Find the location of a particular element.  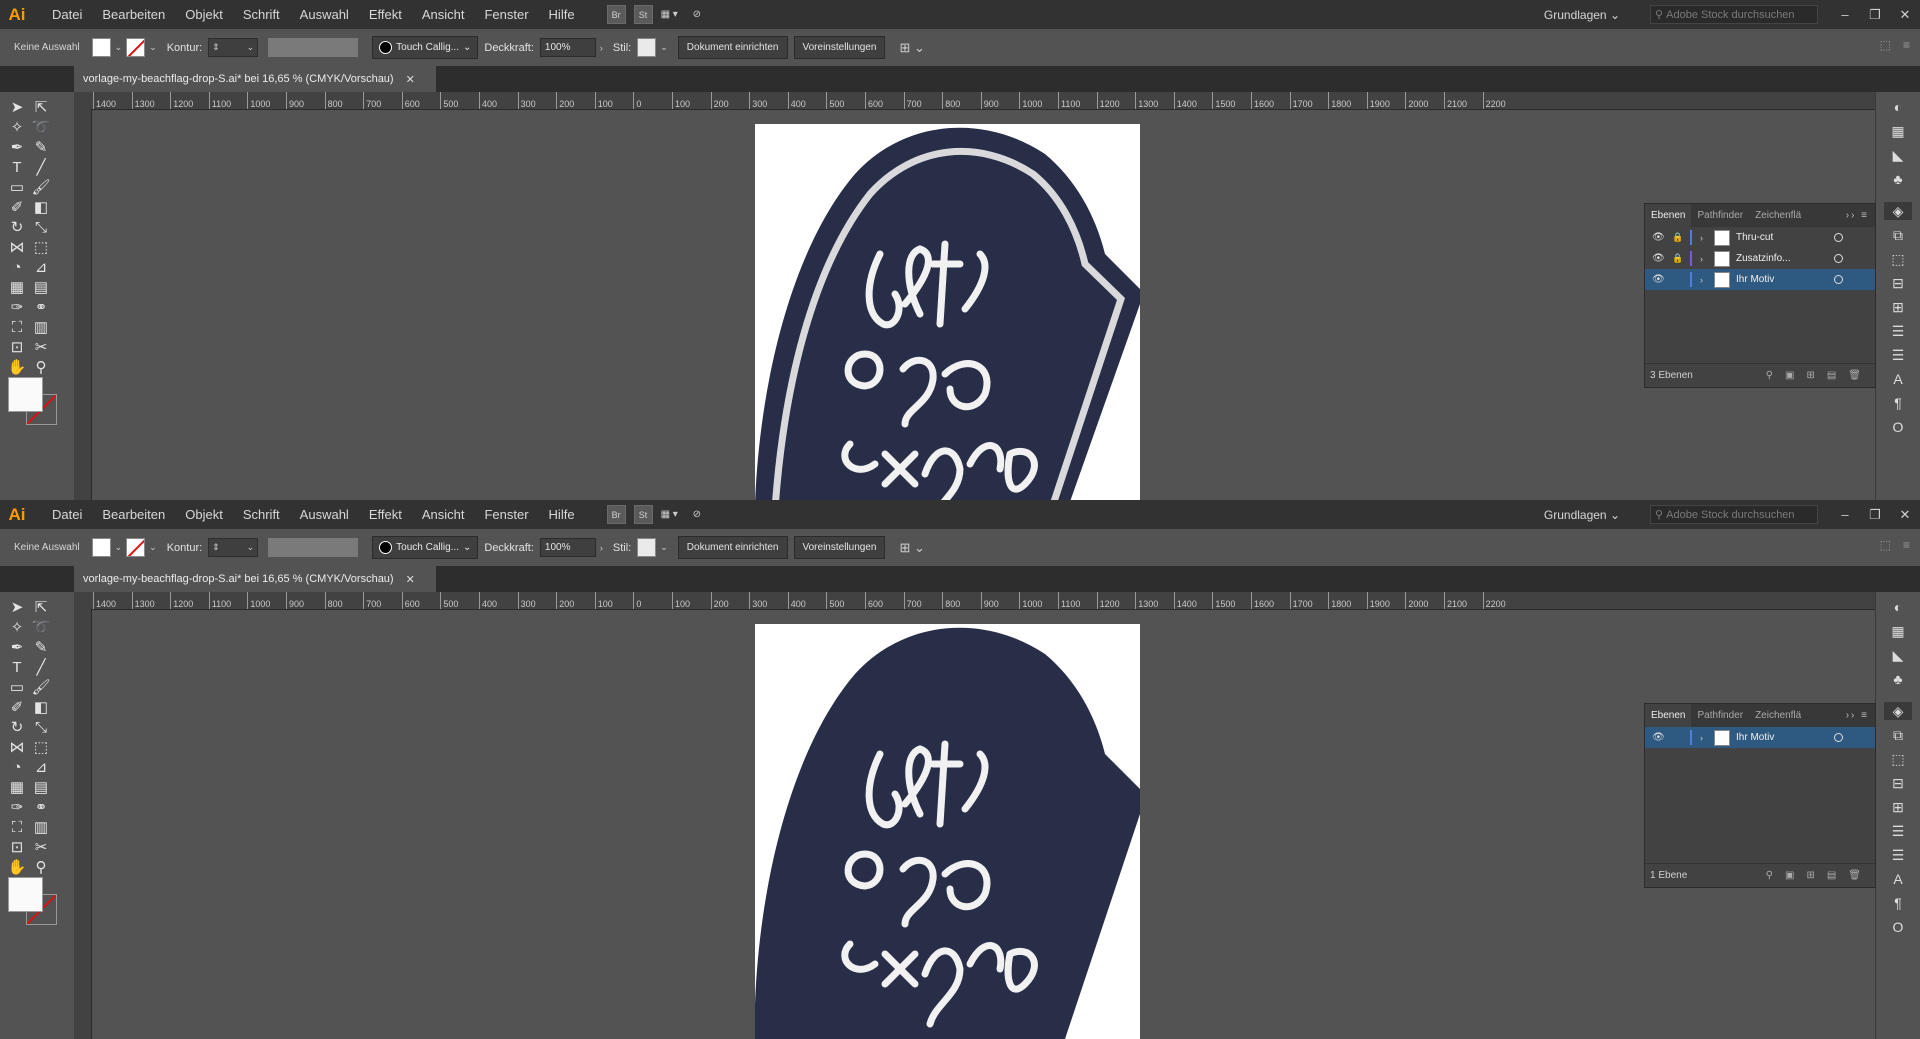

slice-tool-icon: ✂ is located at coordinates (41, 847).